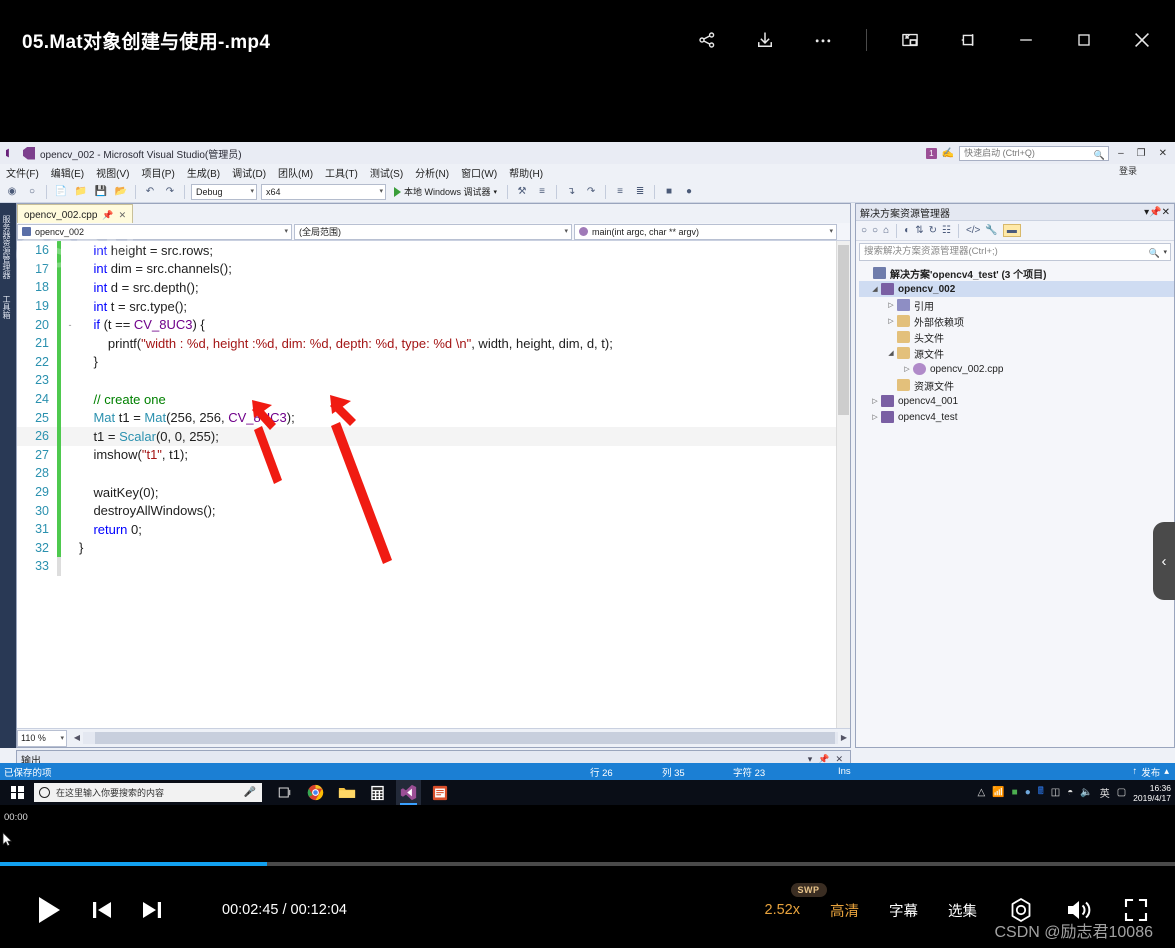 This screenshot has width=1175, height=948. I want to click on playback-speed-control: 2.52x SWP, so click(796, 900).